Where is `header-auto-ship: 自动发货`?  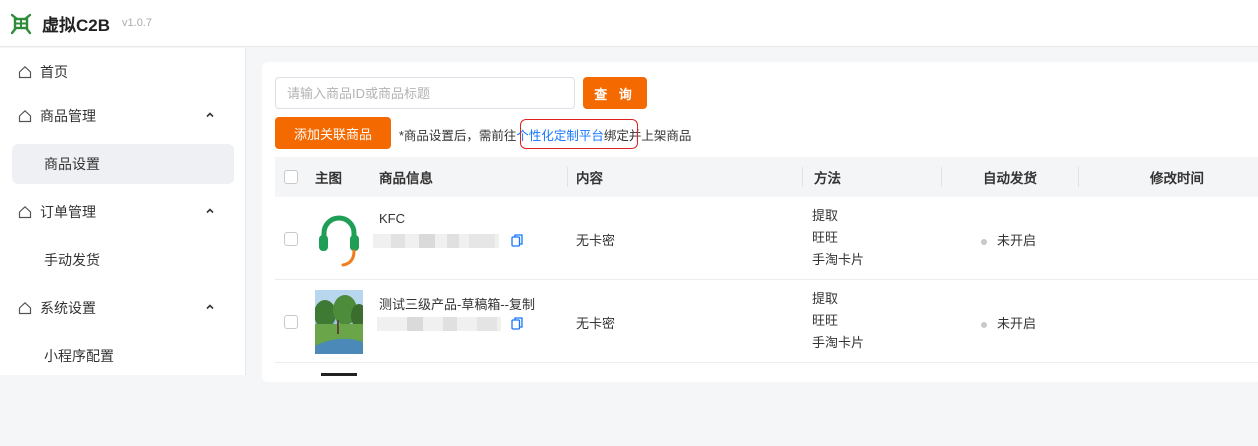
header-auto-ship: 自动发货 is located at coordinates (1010, 178).